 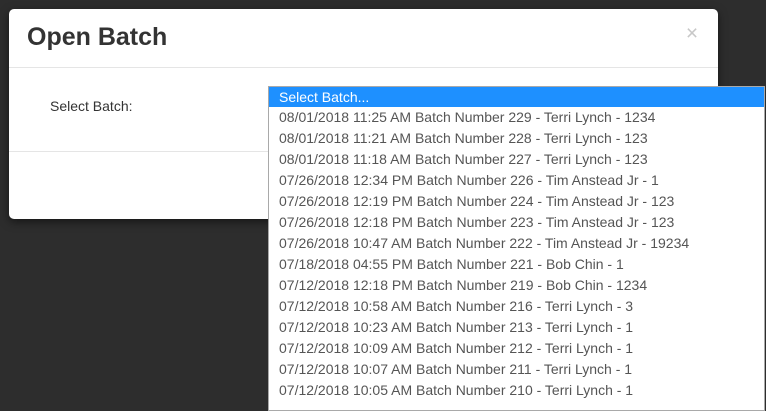 What do you see at coordinates (692, 34) in the screenshot?
I see `close-button: ×` at bounding box center [692, 34].